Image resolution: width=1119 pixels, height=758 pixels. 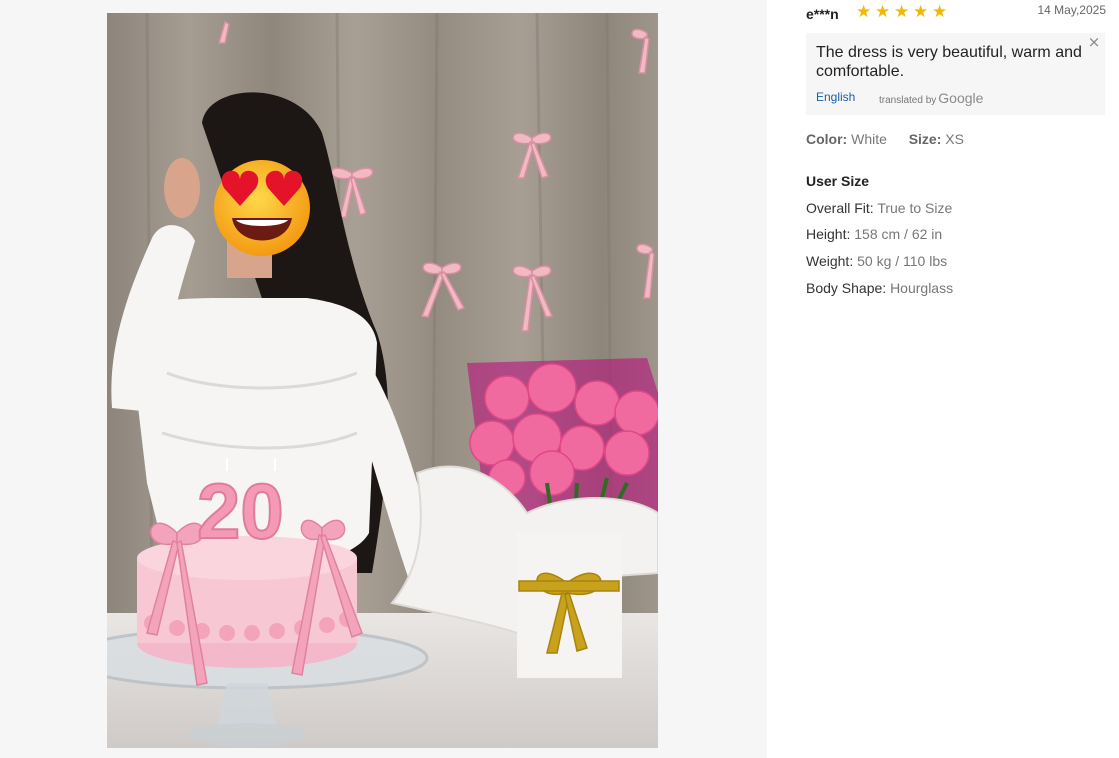 I want to click on color-label: Color:, so click(x=827, y=139).